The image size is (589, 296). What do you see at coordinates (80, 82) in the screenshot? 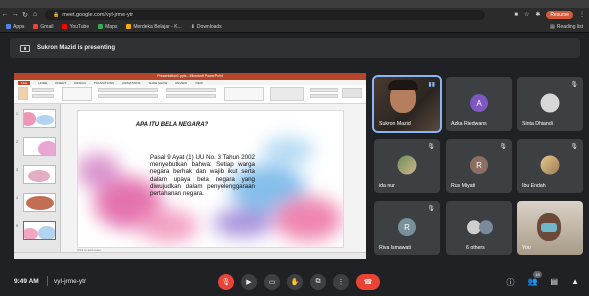
I see `pp-tab: DESIGN` at bounding box center [80, 82].